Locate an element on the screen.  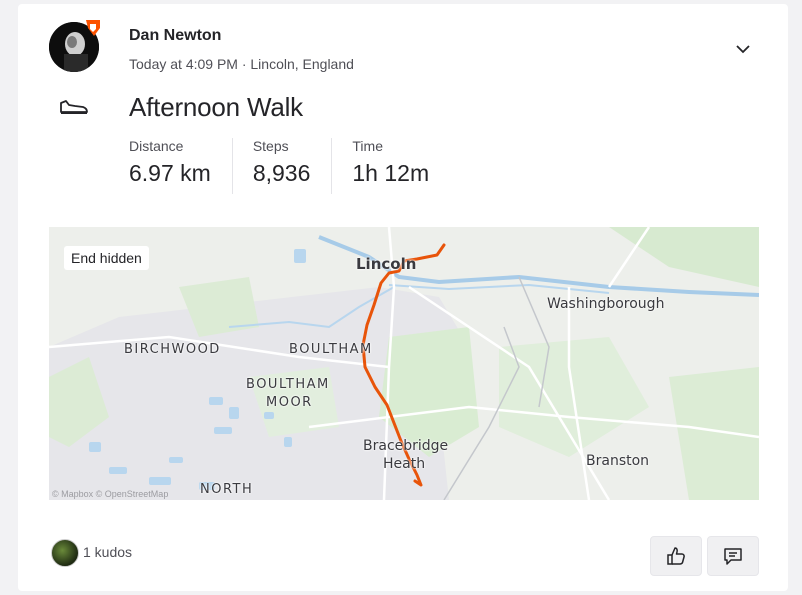
stat-time: Time 1h 12m is located at coordinates (401, 166).